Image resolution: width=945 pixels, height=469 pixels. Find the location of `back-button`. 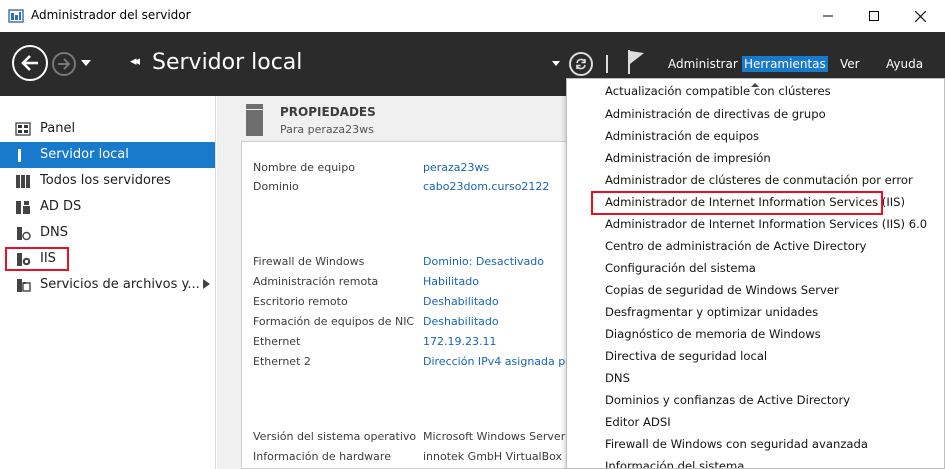

back-button is located at coordinates (30, 63).